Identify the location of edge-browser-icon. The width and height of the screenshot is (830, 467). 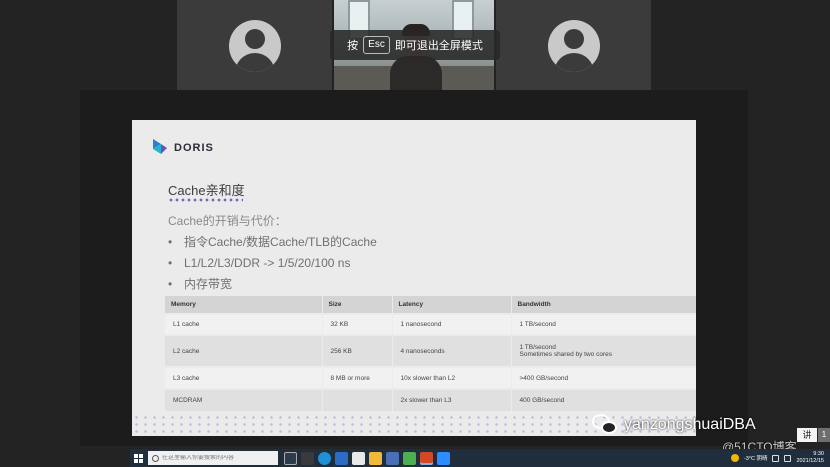
(324, 458).